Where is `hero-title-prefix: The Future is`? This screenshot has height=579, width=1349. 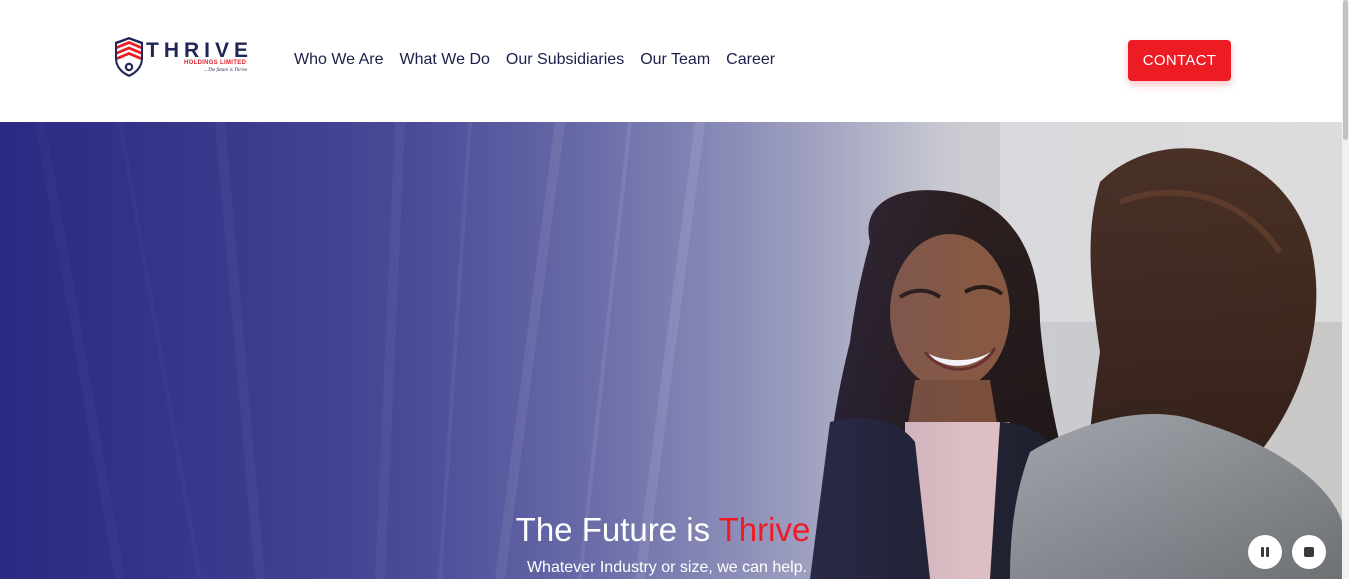 hero-title-prefix: The Future is is located at coordinates (617, 529).